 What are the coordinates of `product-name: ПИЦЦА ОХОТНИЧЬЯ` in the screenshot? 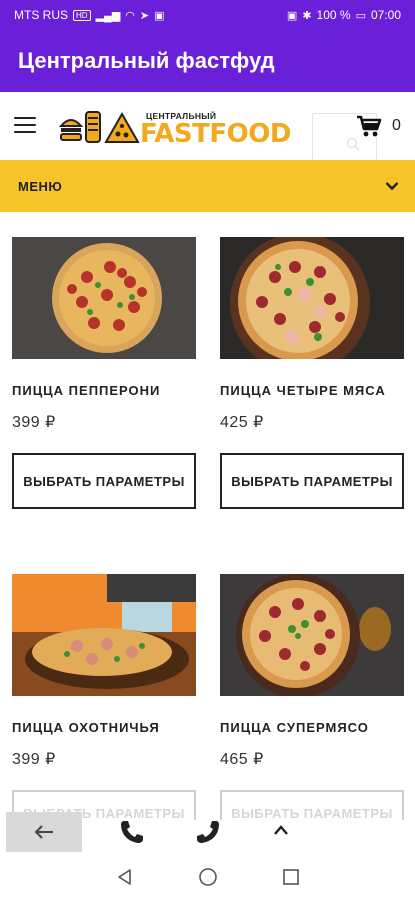 It's located at (86, 727).